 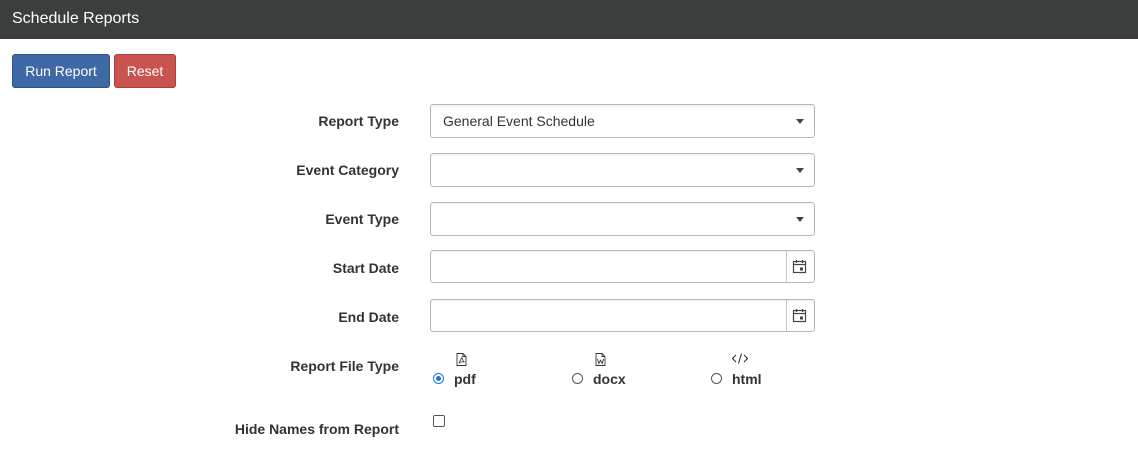 What do you see at coordinates (145, 71) in the screenshot?
I see `reset-button: Reset` at bounding box center [145, 71].